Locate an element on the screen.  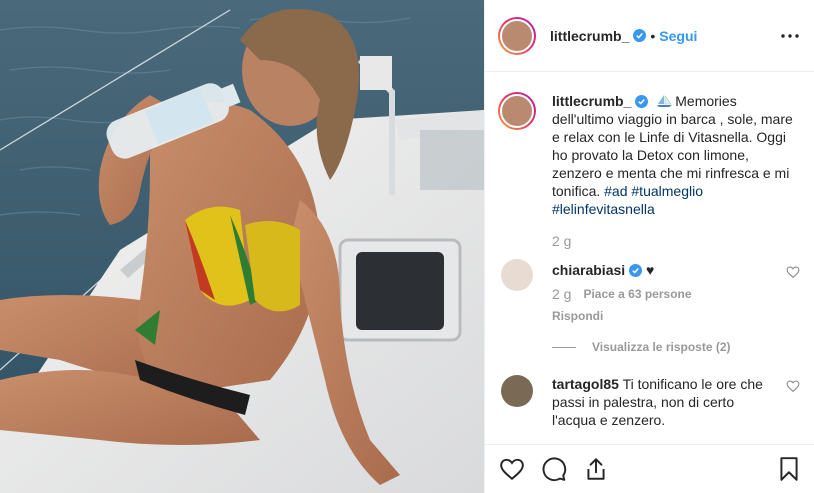
action-bar is located at coordinates (649, 468).